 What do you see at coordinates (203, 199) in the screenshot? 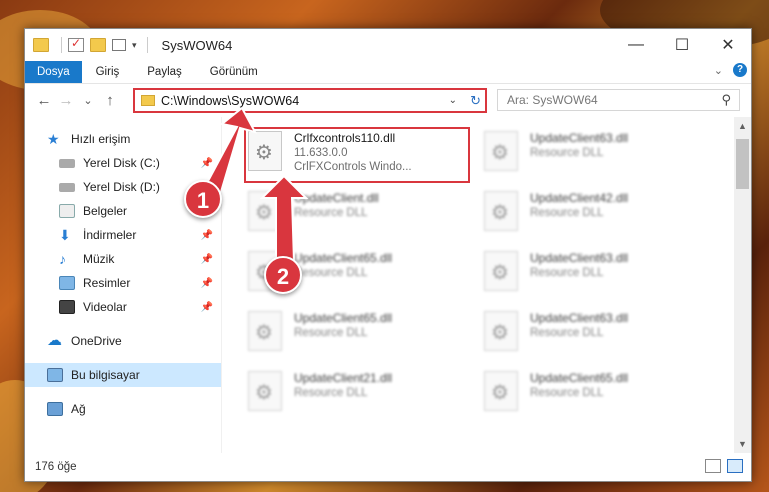
I see `step-badge-1: 1` at bounding box center [203, 199].